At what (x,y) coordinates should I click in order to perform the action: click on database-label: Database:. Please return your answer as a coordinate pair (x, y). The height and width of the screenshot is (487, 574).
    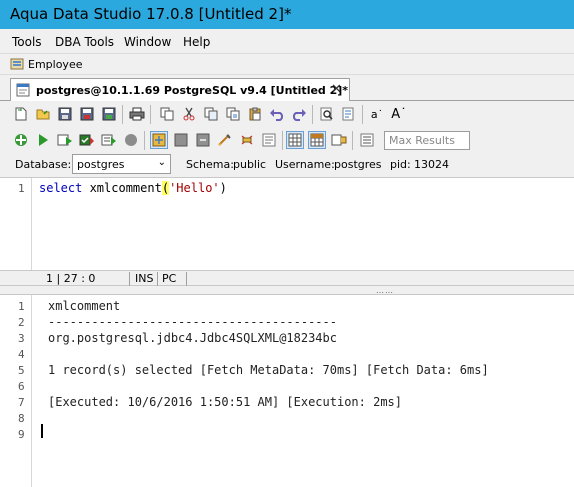
    Looking at the image, I should click on (43, 164).